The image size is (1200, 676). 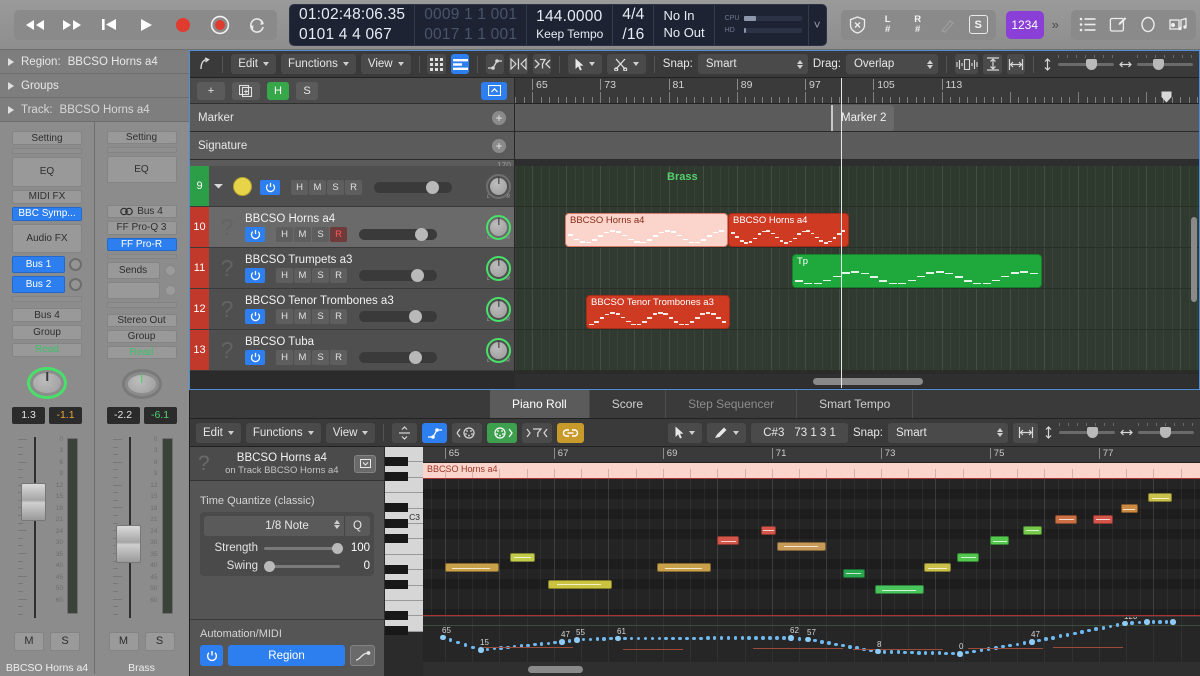 I want to click on sends-slot: Sends, so click(x=133, y=271).